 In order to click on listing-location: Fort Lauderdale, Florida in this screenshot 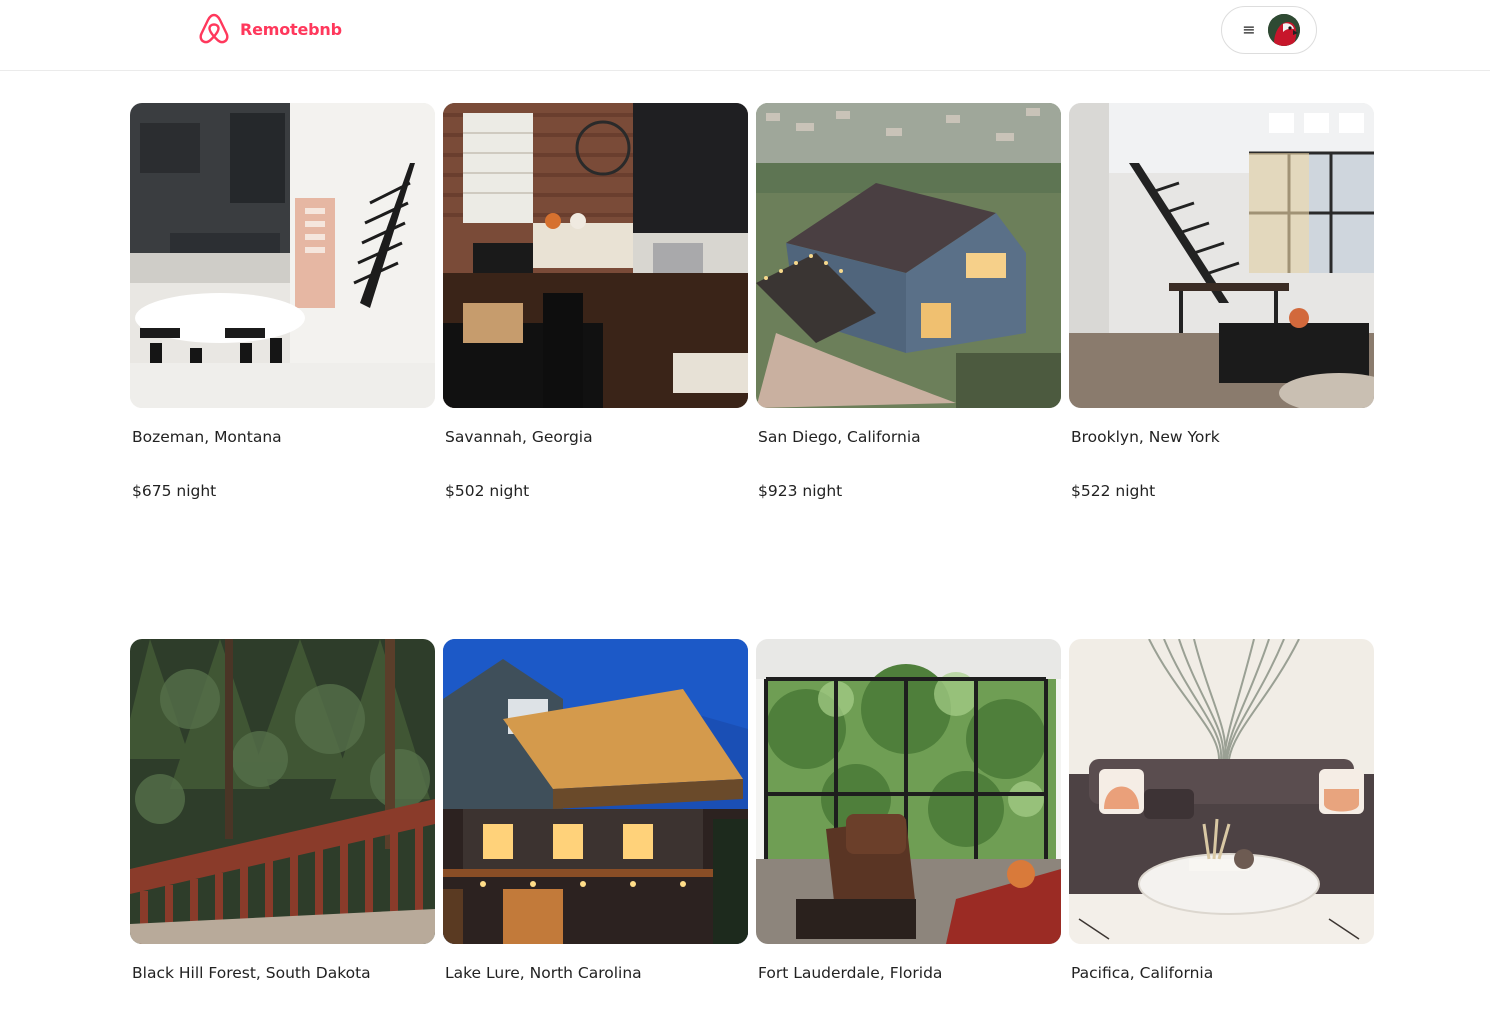, I will do `click(850, 973)`.